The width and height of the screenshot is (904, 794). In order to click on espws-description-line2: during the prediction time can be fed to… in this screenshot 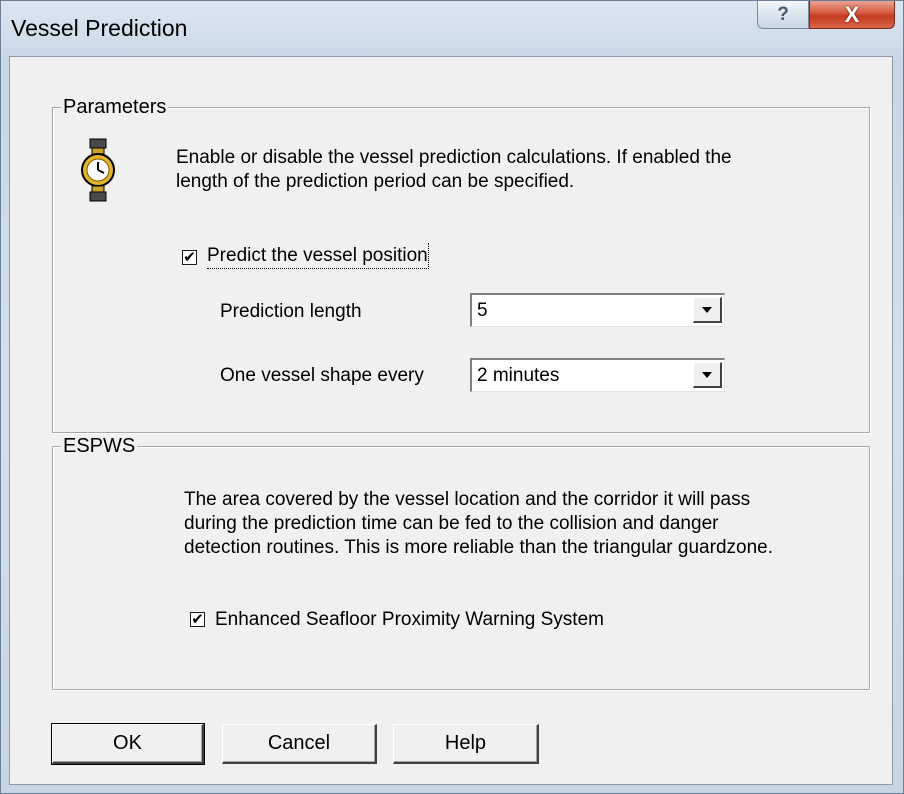, I will do `click(451, 523)`.